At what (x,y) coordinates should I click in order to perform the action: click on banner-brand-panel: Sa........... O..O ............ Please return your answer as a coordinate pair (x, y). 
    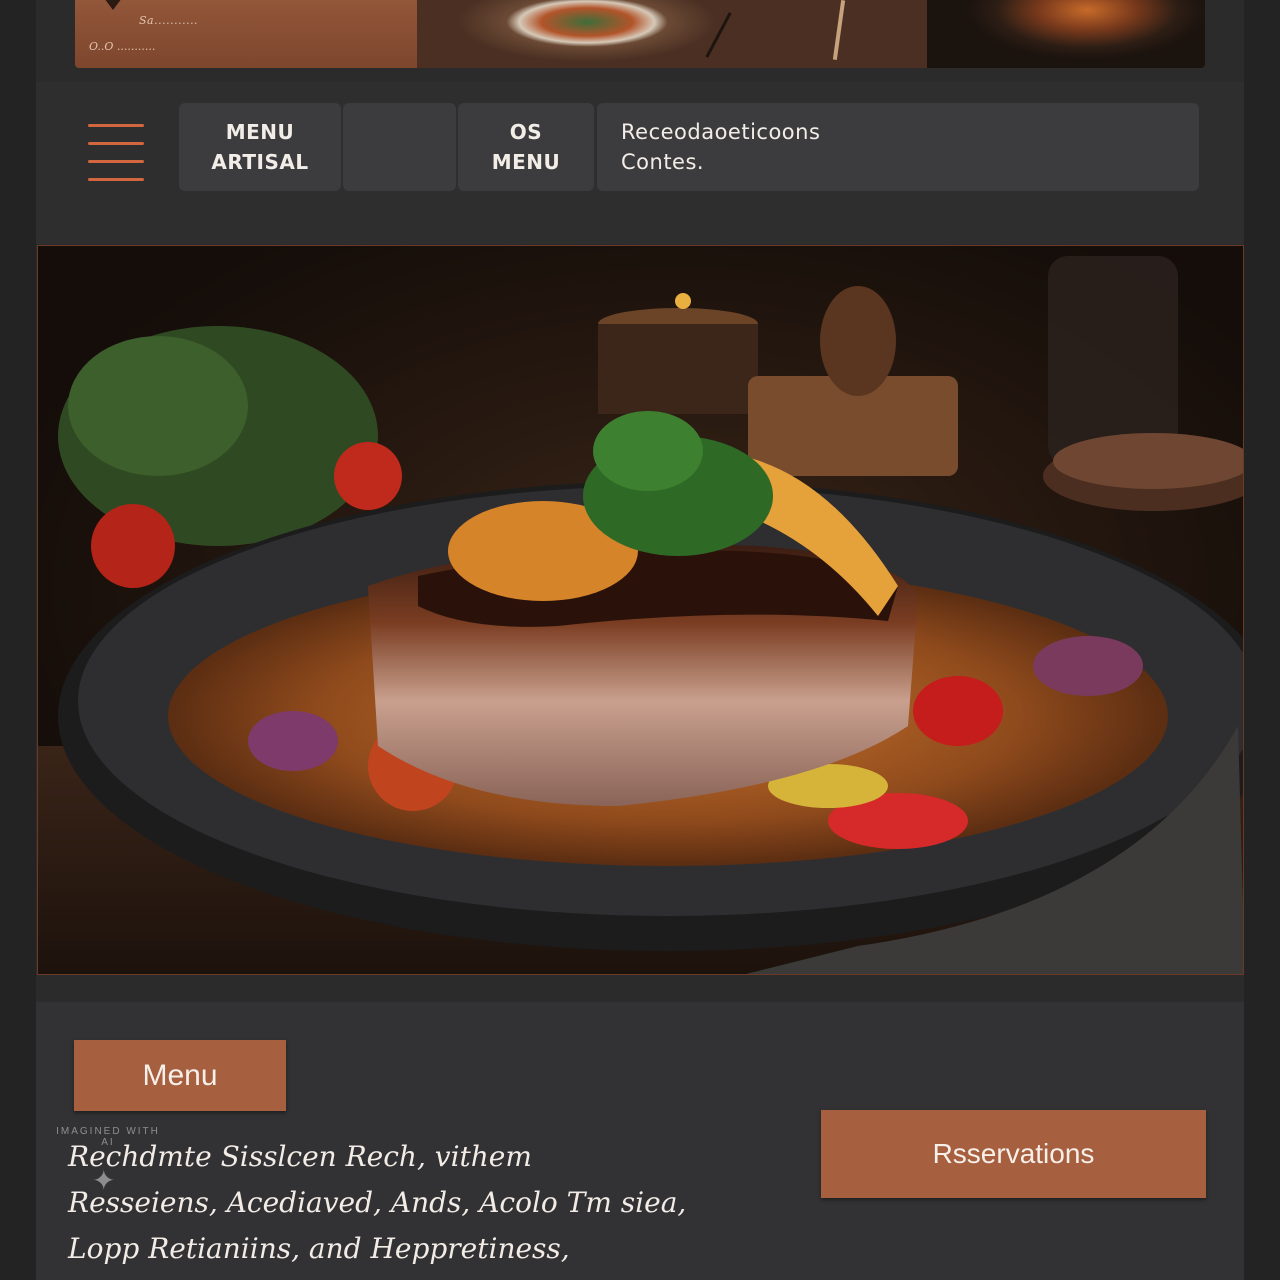
    Looking at the image, I should click on (246, 34).